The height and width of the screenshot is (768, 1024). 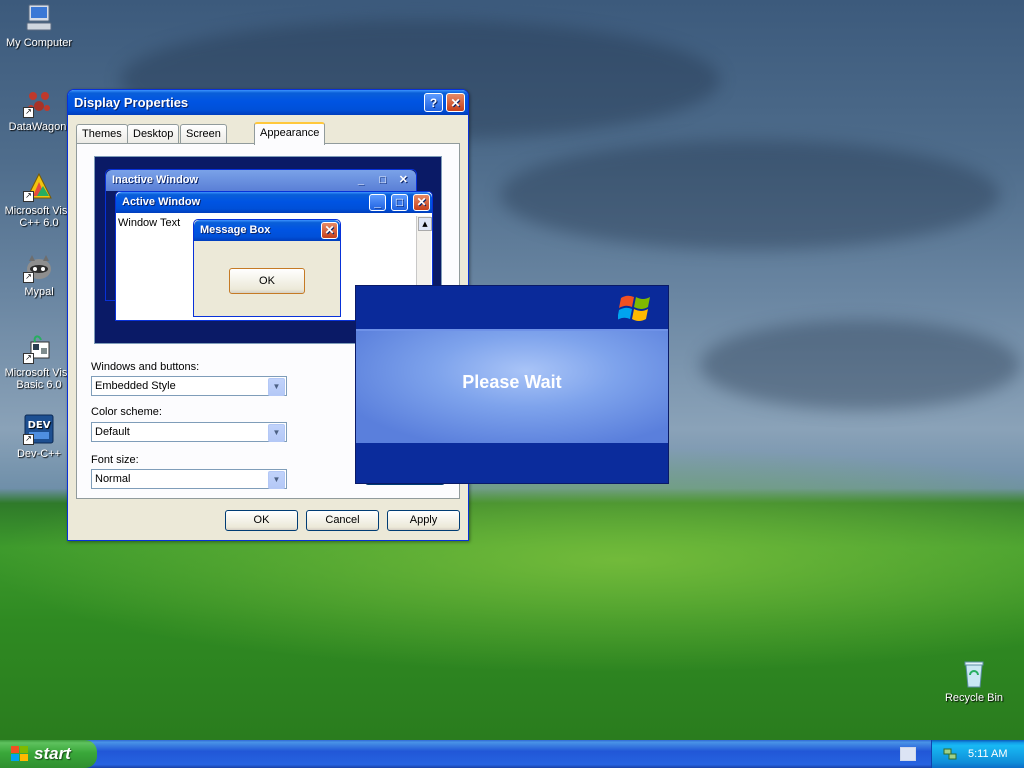 I want to click on computer-icon, so click(x=39, y=18).